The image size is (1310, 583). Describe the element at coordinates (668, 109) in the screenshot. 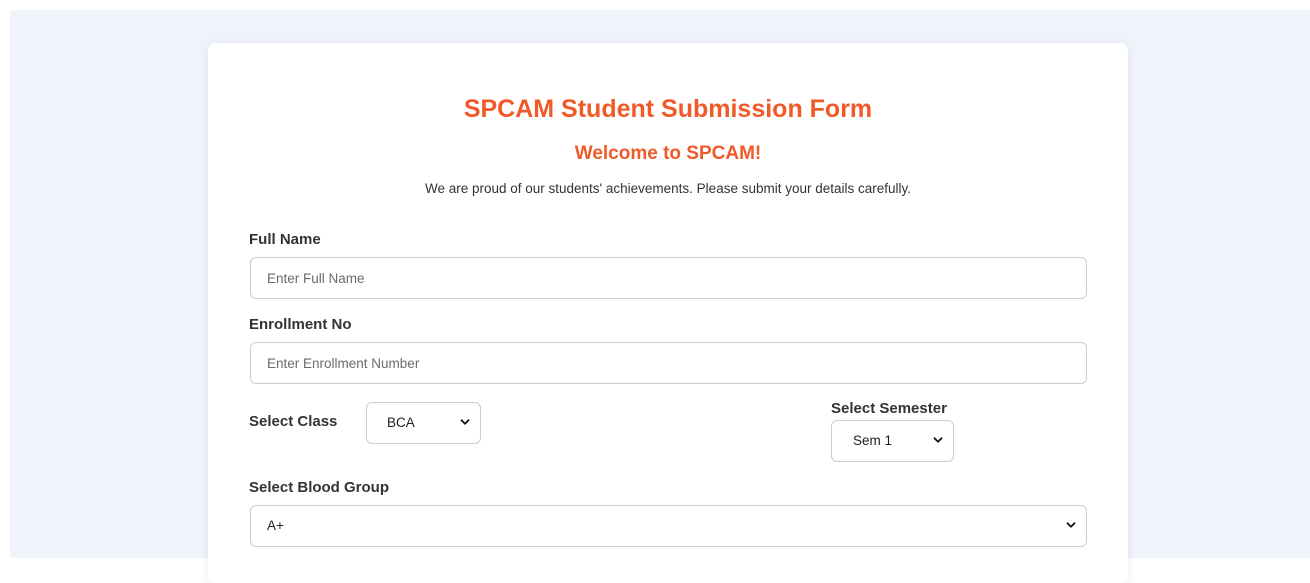

I see `form-title: SPCAM Student Submission Form` at that location.